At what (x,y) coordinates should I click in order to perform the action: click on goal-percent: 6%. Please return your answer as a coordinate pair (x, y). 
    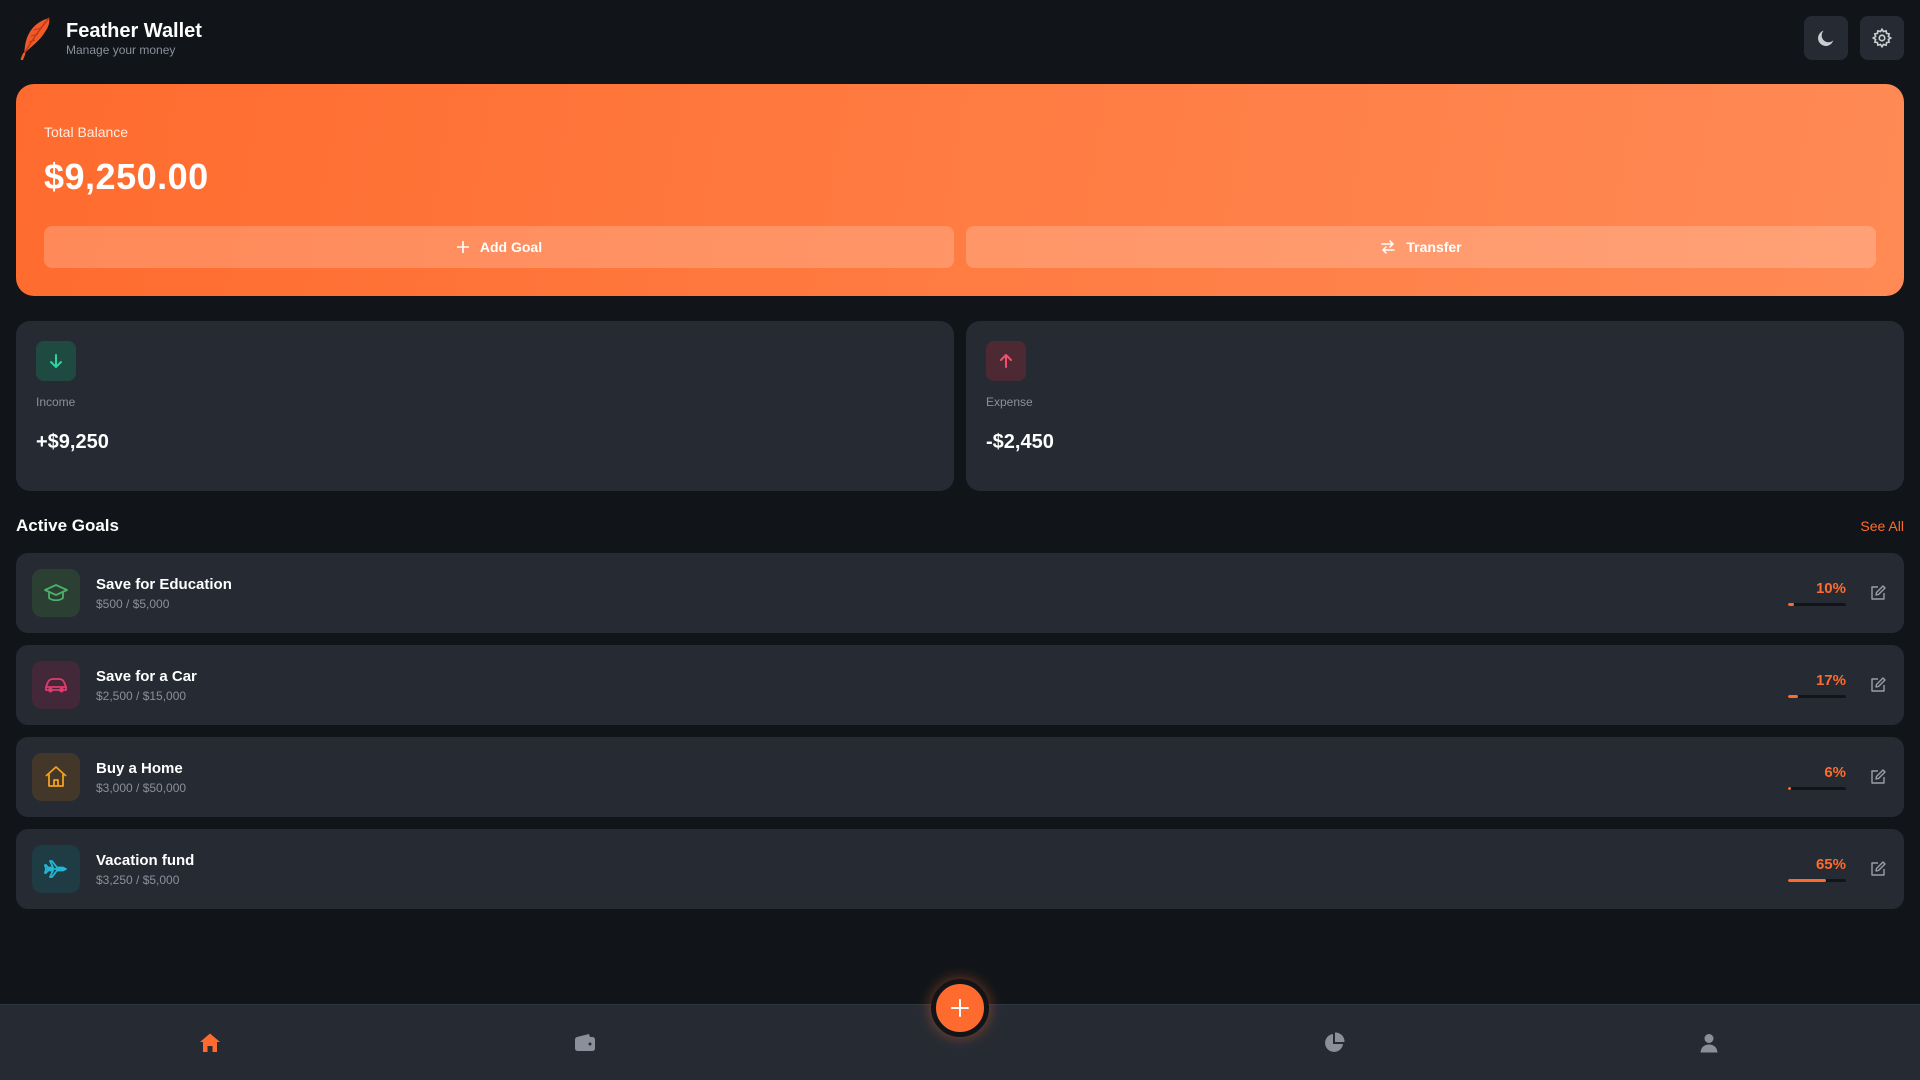
    Looking at the image, I should click on (1835, 772).